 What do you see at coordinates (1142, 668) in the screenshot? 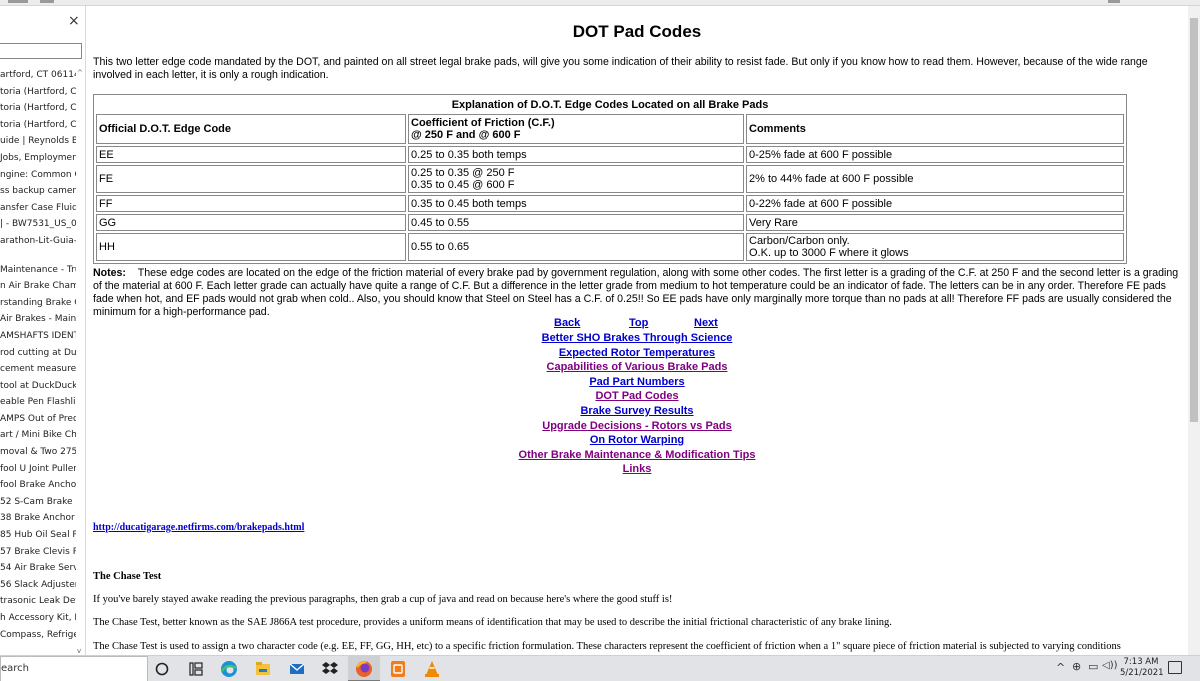
I see `taskbar-clock: 7:13 AM 5/21/2021` at bounding box center [1142, 668].